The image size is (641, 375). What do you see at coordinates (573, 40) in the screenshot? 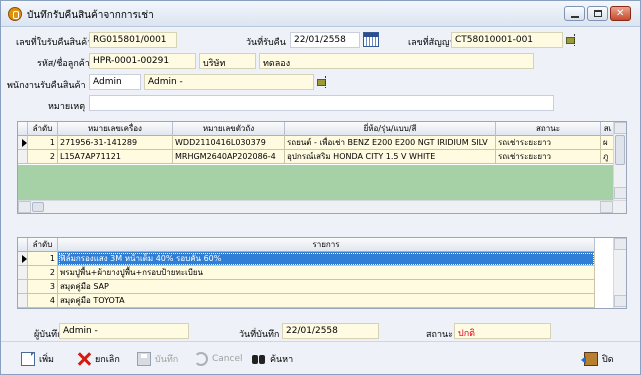
I see `contract-lookup-icon` at bounding box center [573, 40].